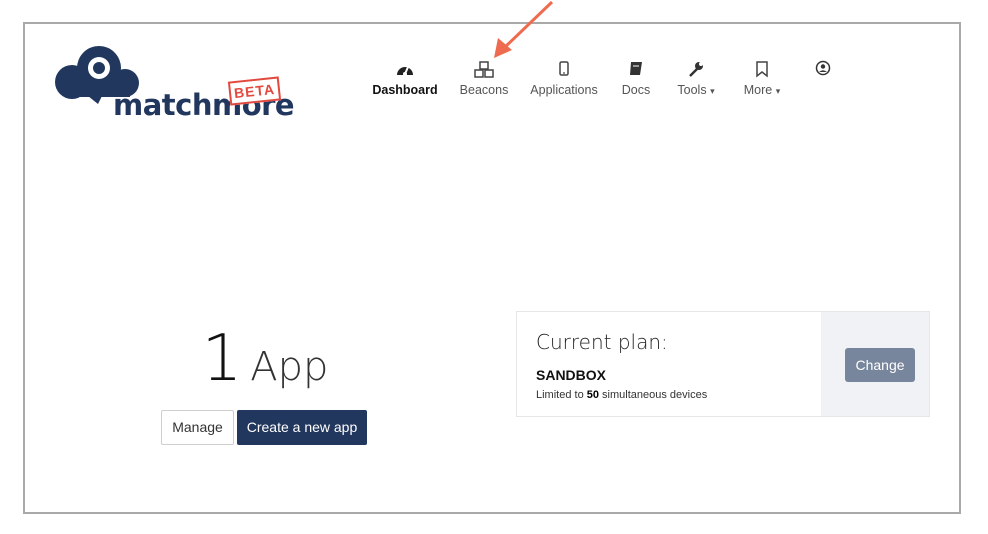 The height and width of the screenshot is (534, 988). I want to click on plan-side-panel: Change, so click(875, 364).